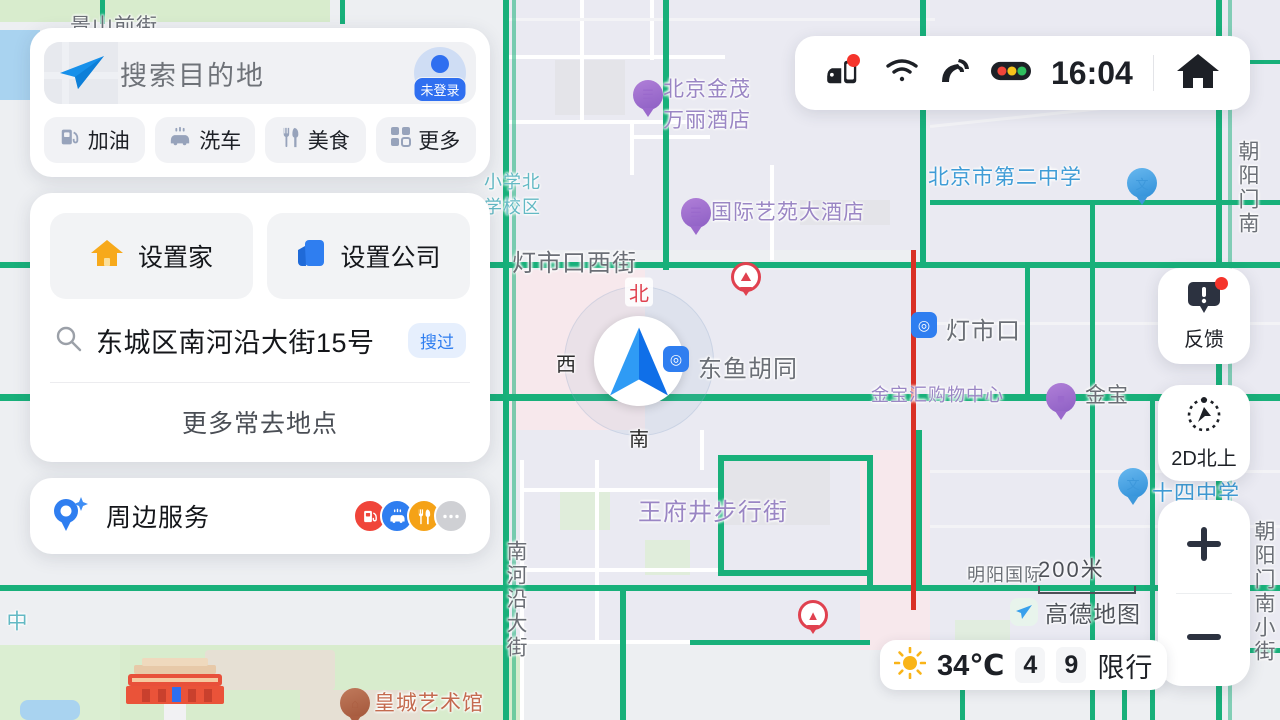 Image resolution: width=1280 pixels, height=720 pixels. Describe the element at coordinates (204, 140) in the screenshot. I see `chip-car-wash: 洗车` at that location.